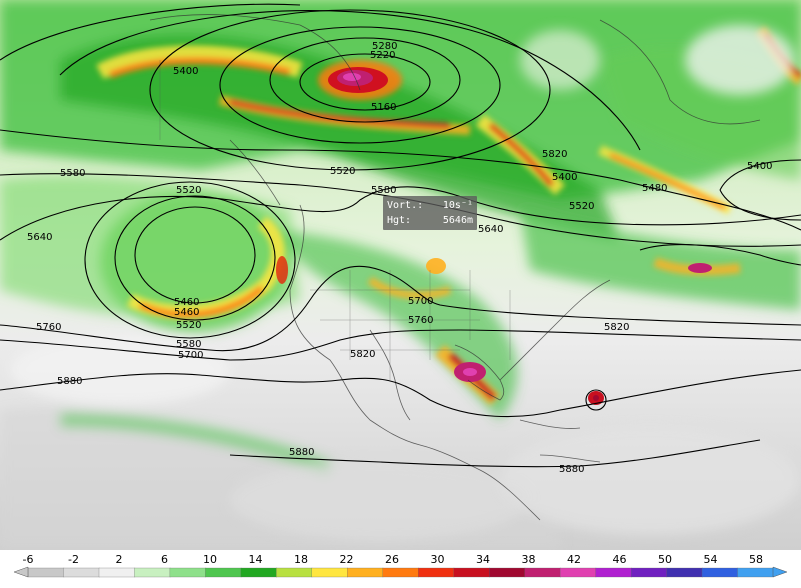 Image resolution: width=801 pixels, height=588 pixels. Describe the element at coordinates (347, 559) in the screenshot. I see `colorbar-tick-label: 22` at that location.